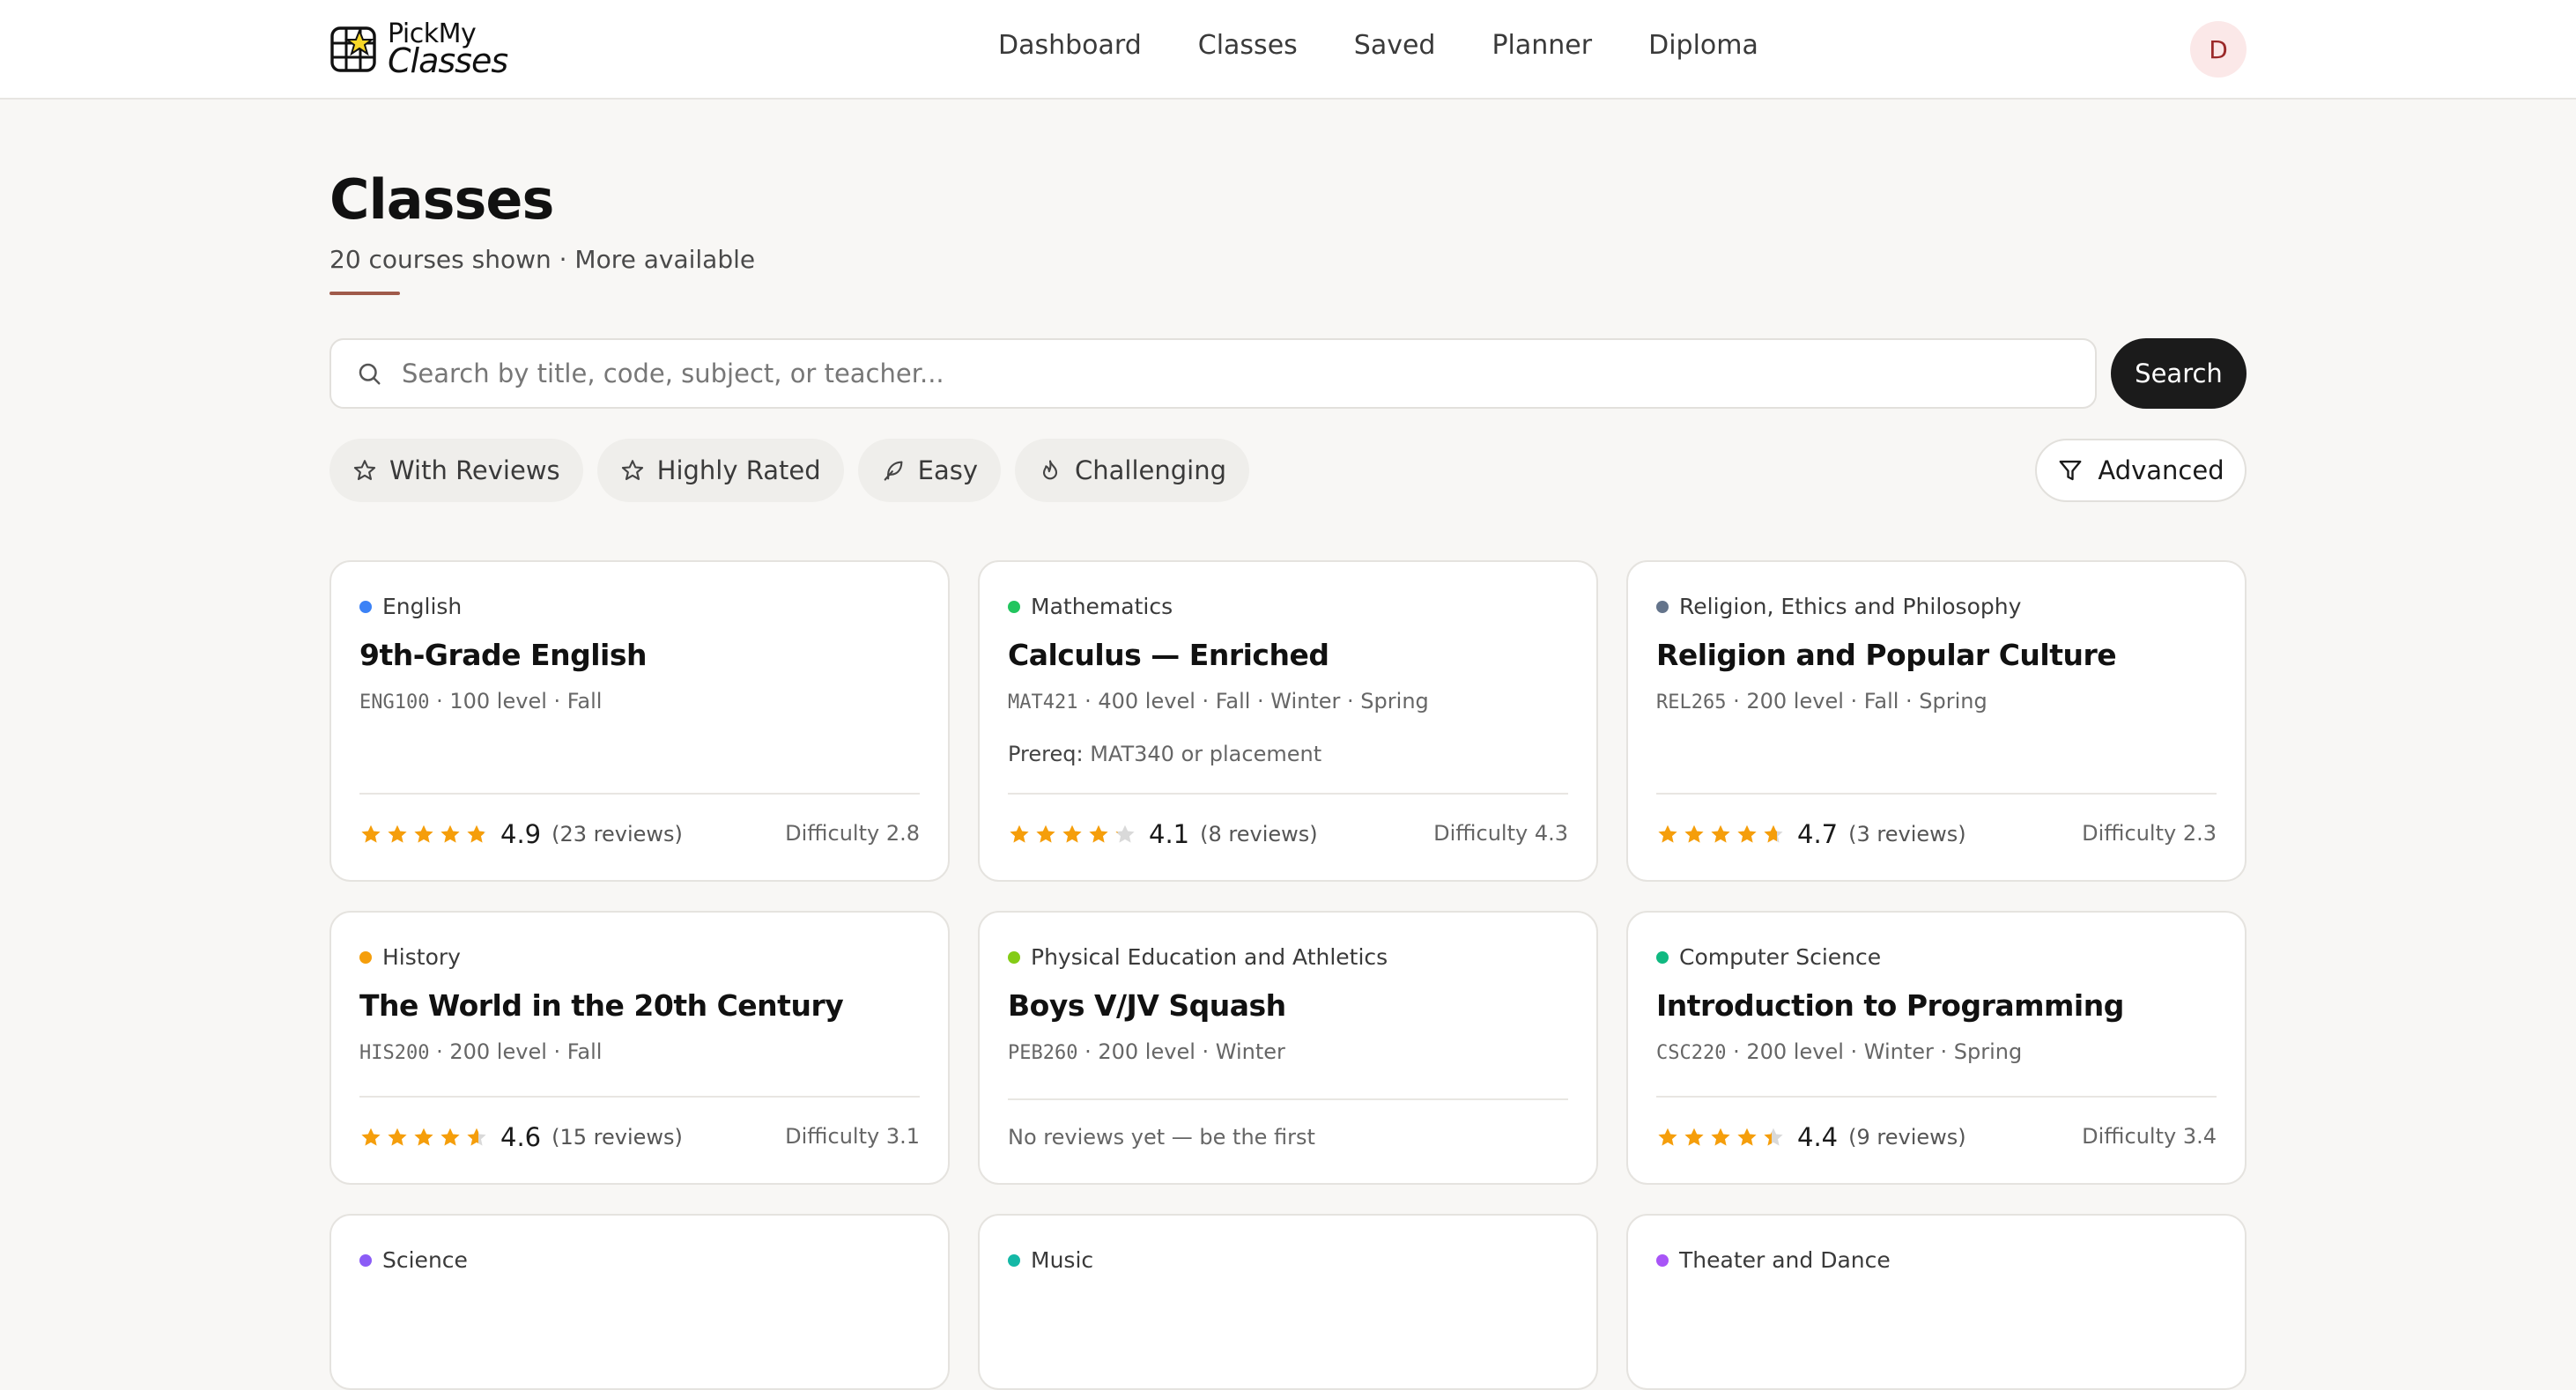 The height and width of the screenshot is (1390, 2576). What do you see at coordinates (516, 1051) in the screenshot?
I see `course-level-terms: · 200 level · Fall` at bounding box center [516, 1051].